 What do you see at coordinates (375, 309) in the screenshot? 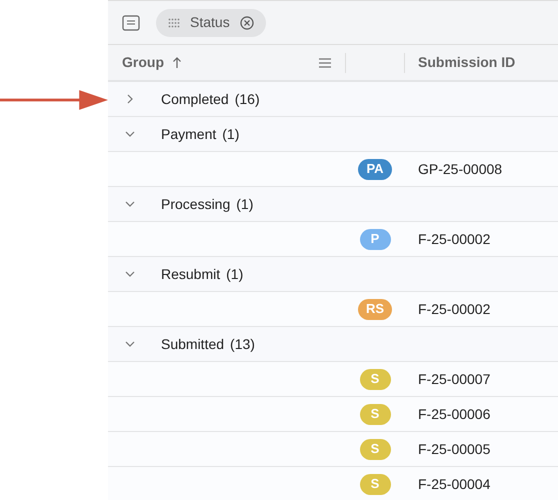
I see `status-badge: RS` at bounding box center [375, 309].